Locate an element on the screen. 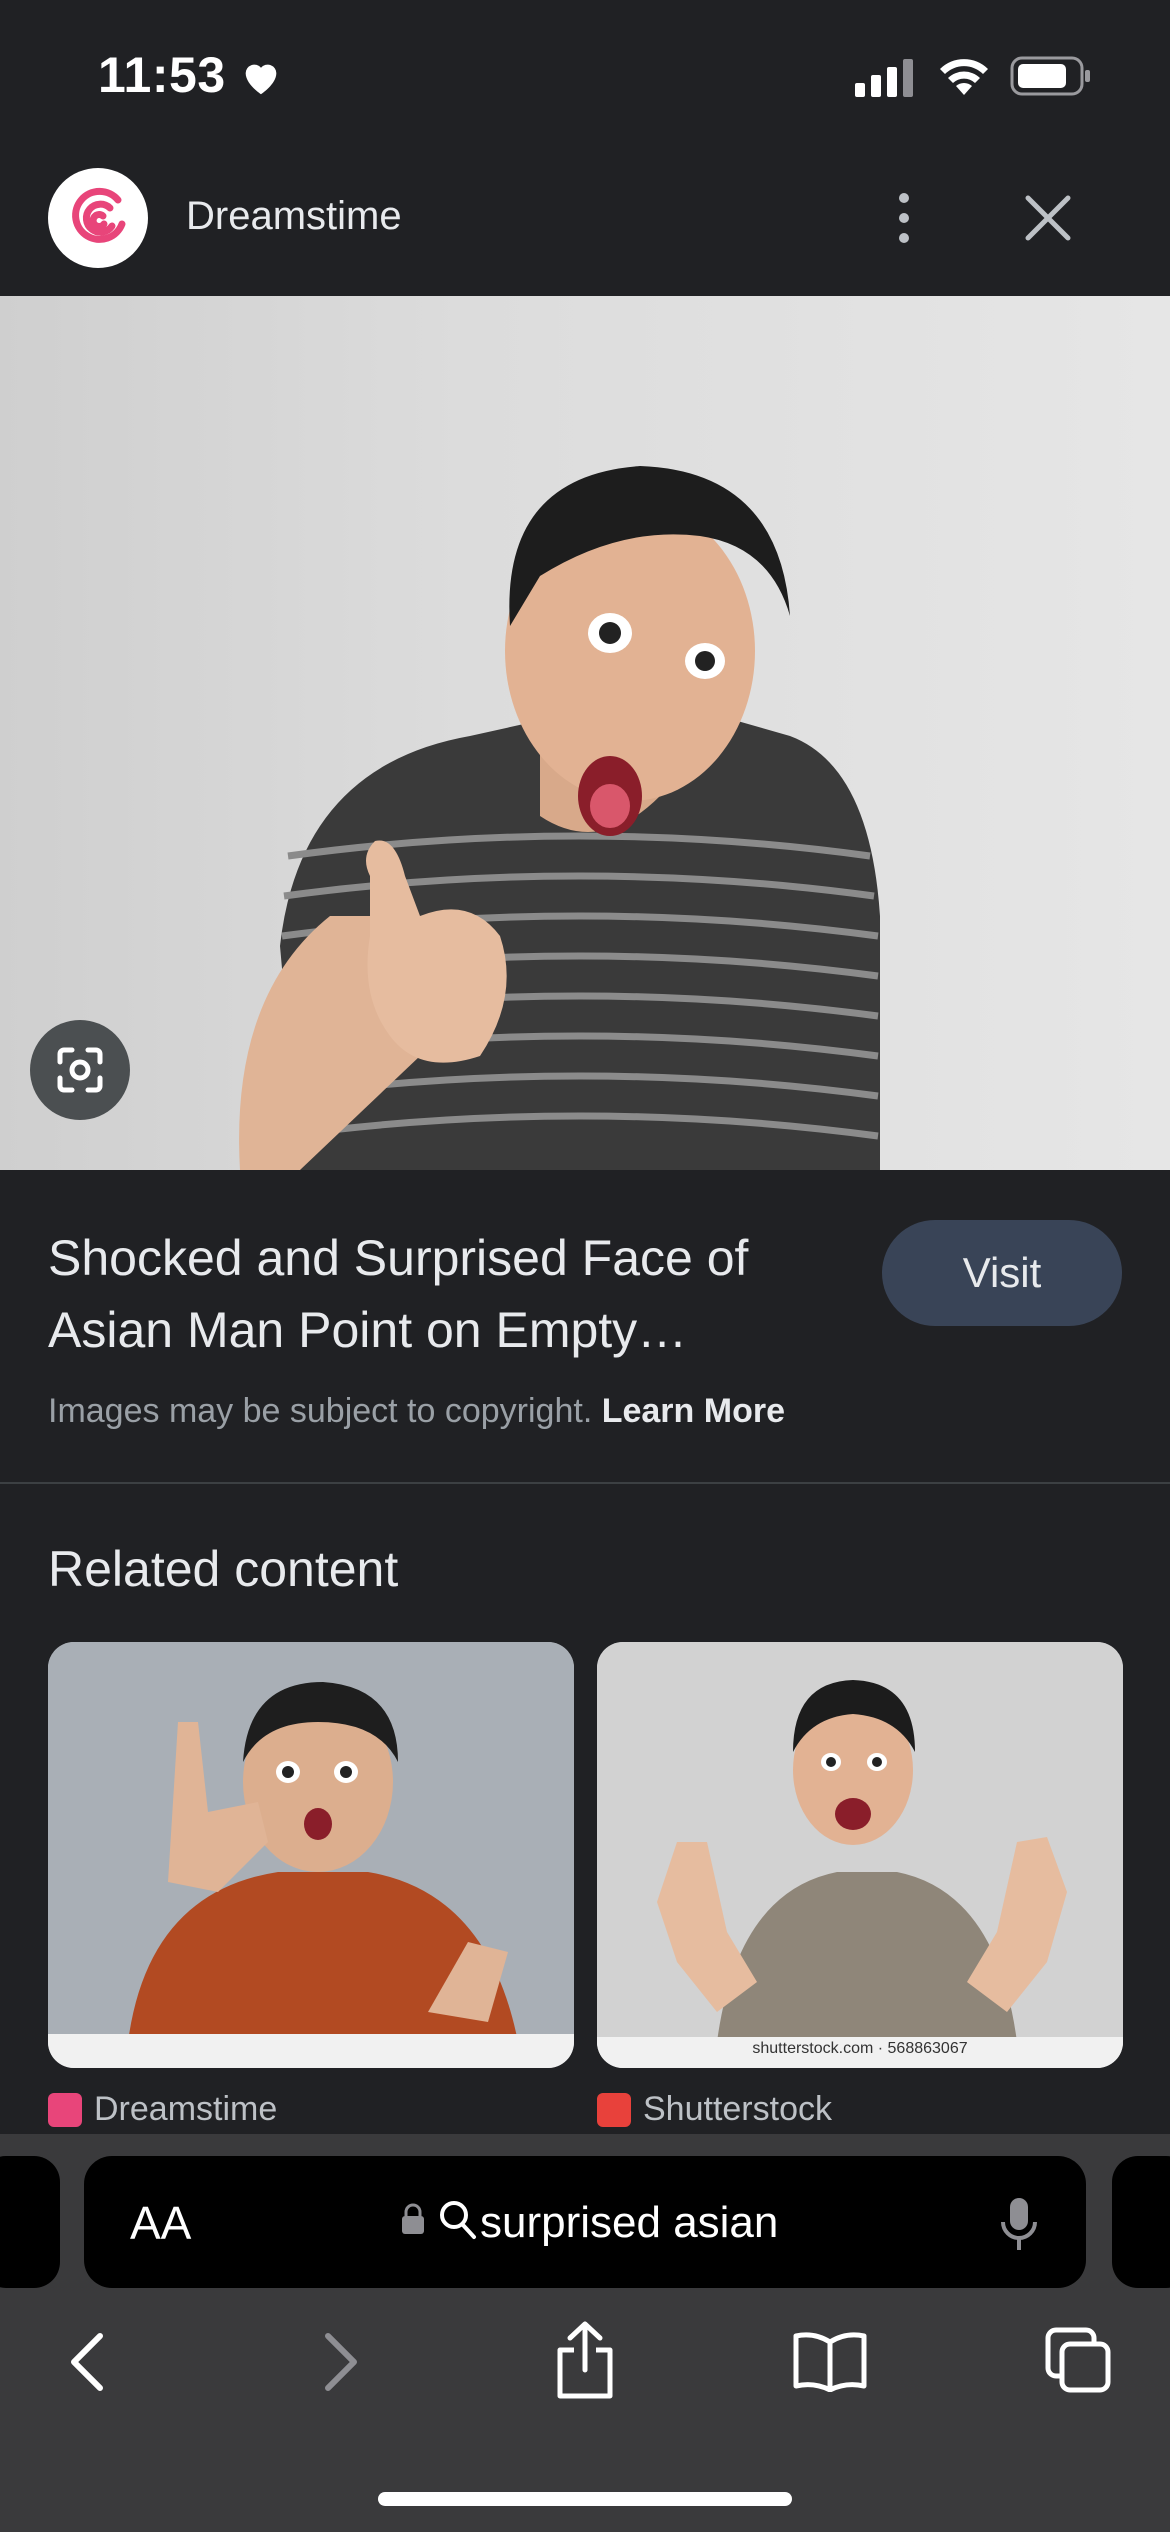  search-query-text: surprised asian is located at coordinates (629, 2223).